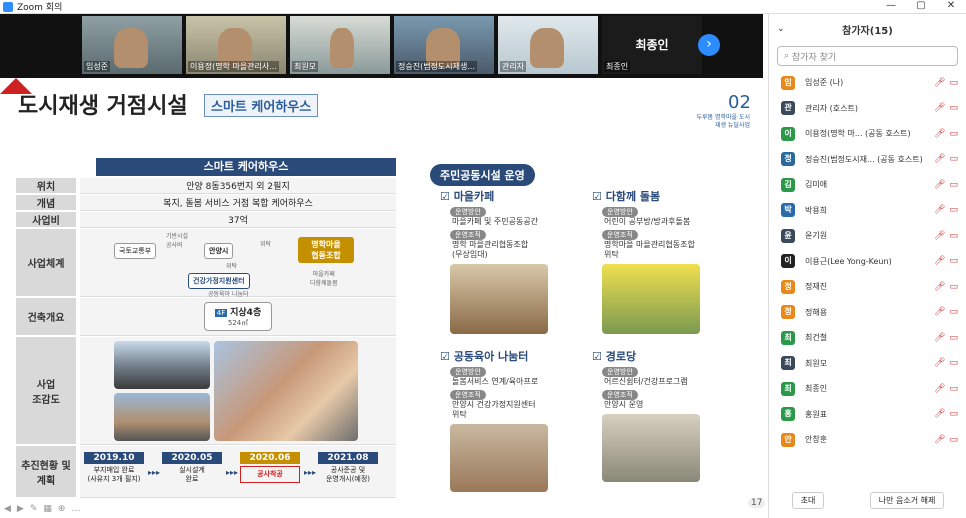 This screenshot has height=518, width=966. What do you see at coordinates (867, 109) in the screenshot?
I see `participant-row: 관 관리자 (호스트) 🎤︎ ▭` at bounding box center [867, 109].